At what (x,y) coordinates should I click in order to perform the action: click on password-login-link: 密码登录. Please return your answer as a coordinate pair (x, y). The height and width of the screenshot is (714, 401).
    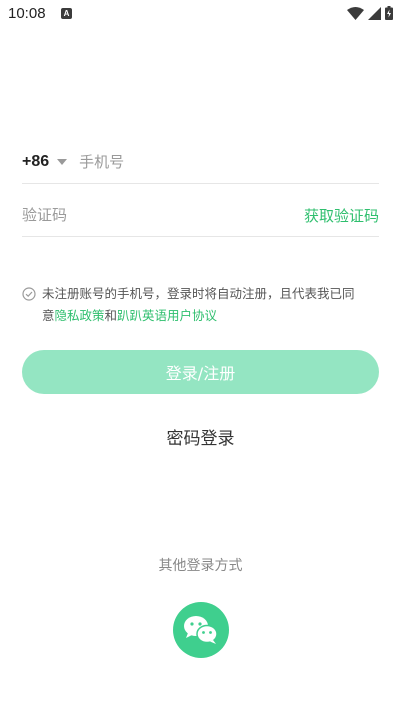
    Looking at the image, I should click on (200, 436).